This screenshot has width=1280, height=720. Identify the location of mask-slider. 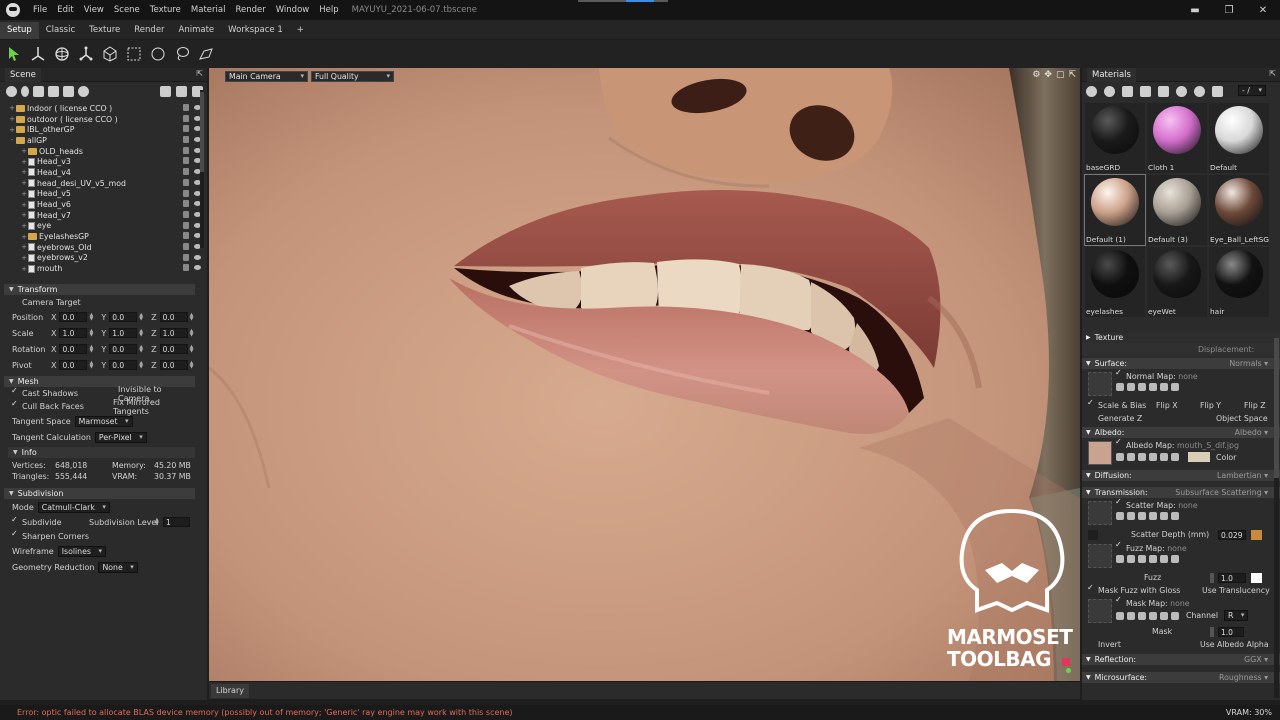
(1212, 631).